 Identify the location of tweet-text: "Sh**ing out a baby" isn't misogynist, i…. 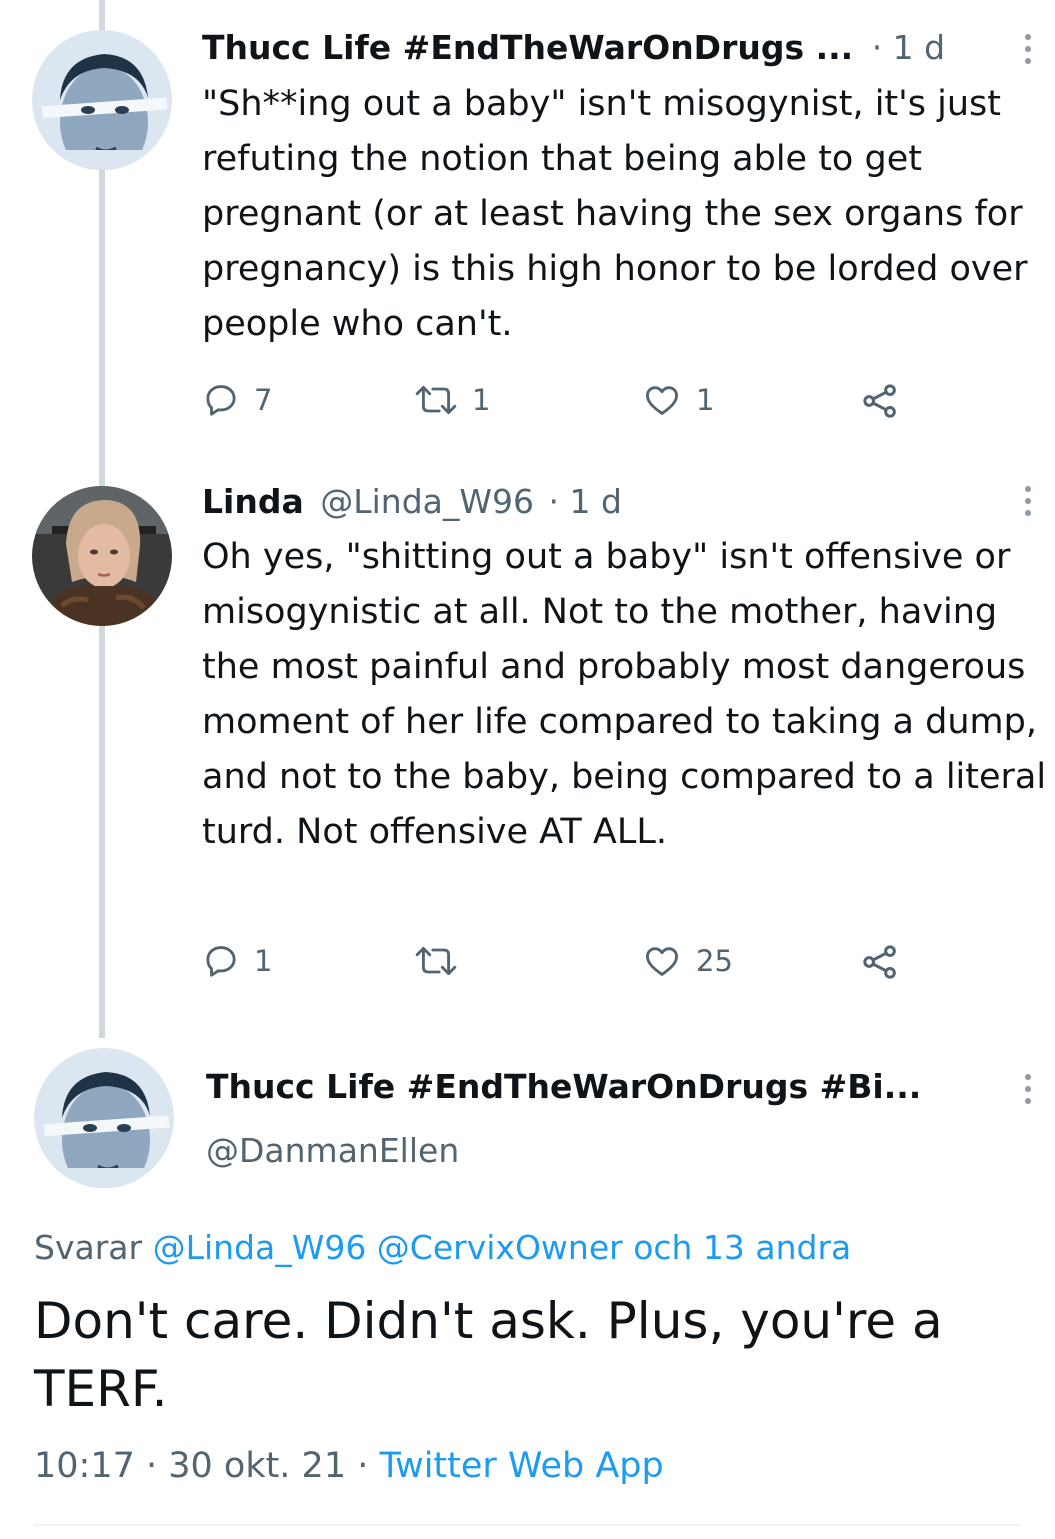
(615, 214).